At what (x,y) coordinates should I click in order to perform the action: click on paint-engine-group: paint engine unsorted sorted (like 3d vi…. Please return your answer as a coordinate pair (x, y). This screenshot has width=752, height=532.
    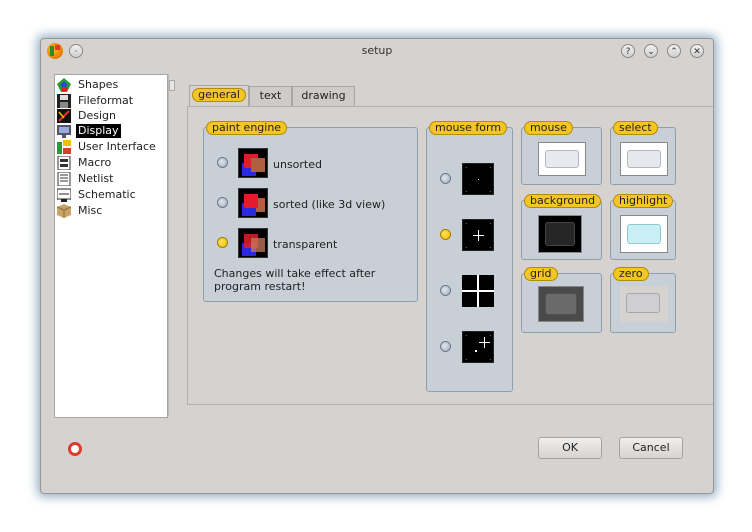
    Looking at the image, I should click on (310, 211).